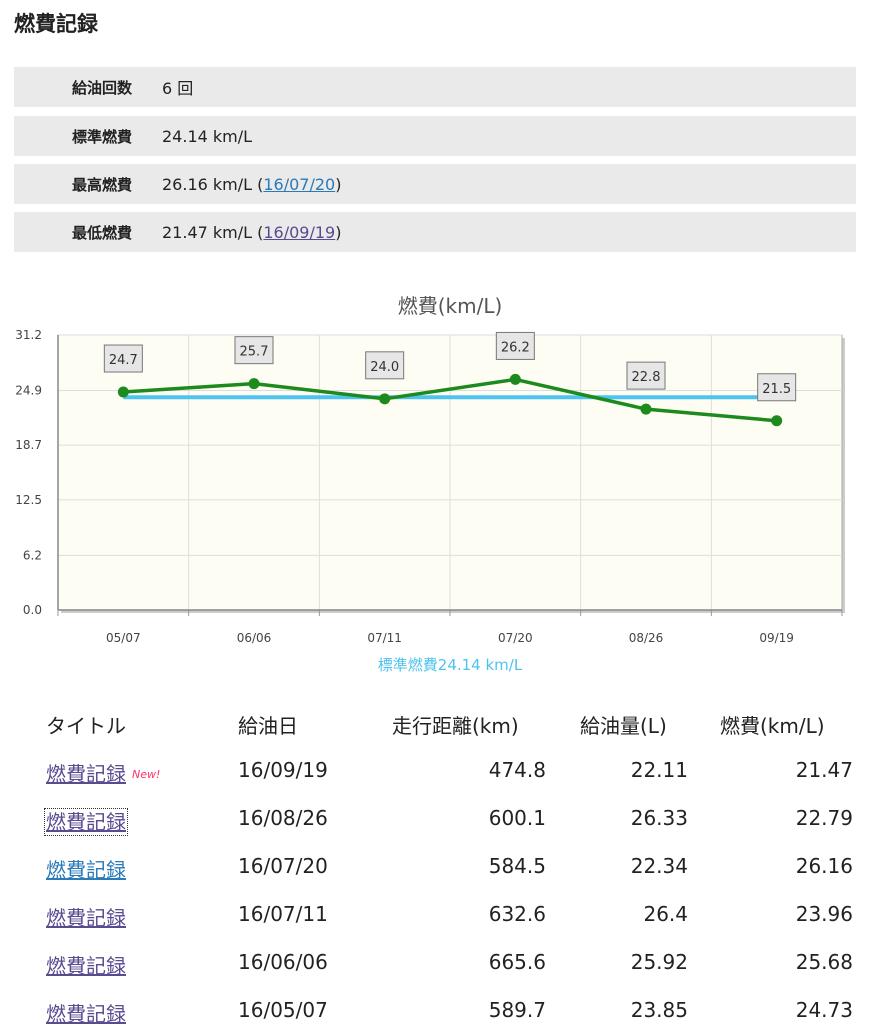  I want to click on data-label: 26.2, so click(515, 347).